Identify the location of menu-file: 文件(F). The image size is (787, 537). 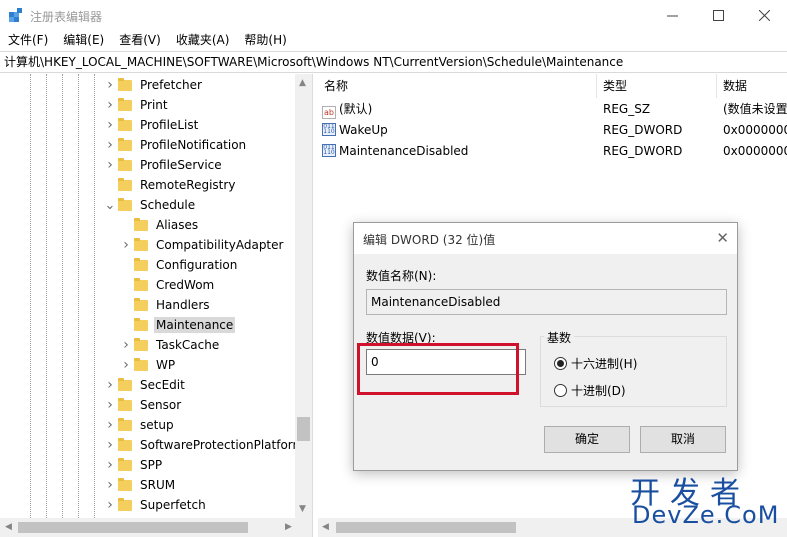
(27, 40).